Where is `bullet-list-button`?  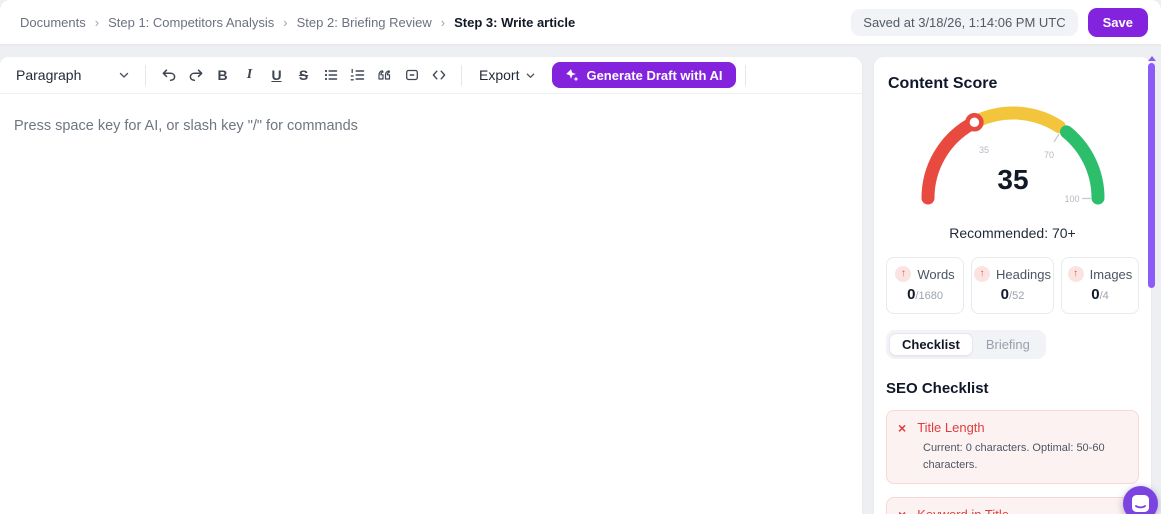 bullet-list-button is located at coordinates (330, 75).